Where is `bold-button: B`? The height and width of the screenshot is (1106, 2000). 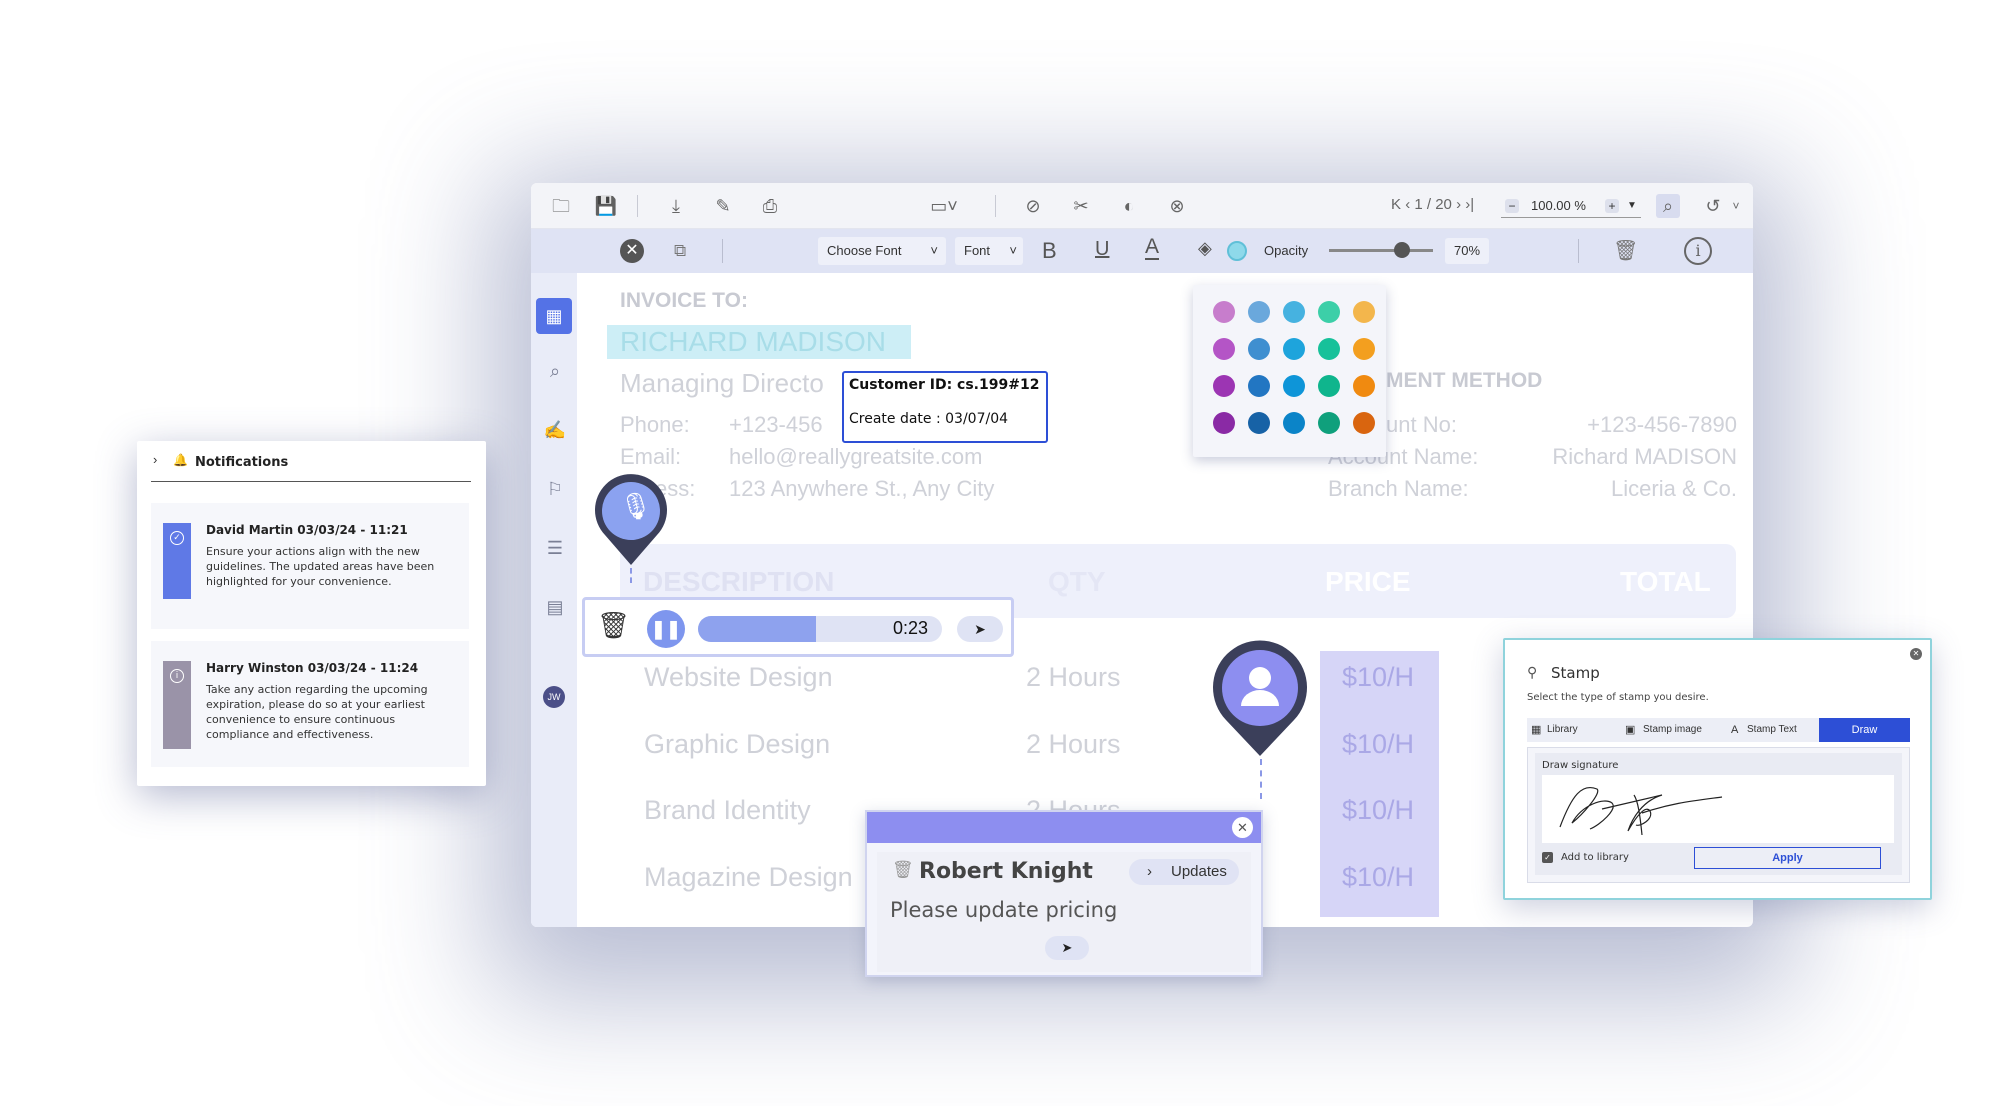
bold-button: B is located at coordinates (1049, 251).